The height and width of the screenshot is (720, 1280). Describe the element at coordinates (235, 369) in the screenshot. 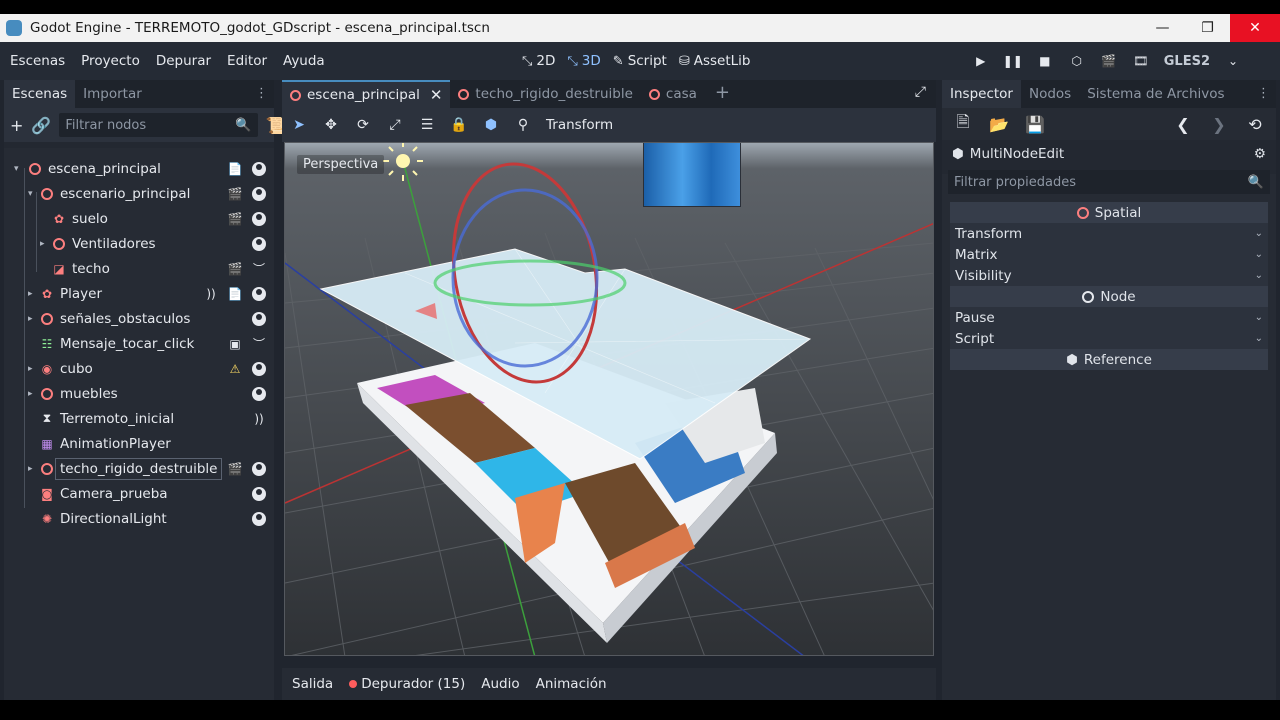

I see `warning-icon: ⚠` at that location.